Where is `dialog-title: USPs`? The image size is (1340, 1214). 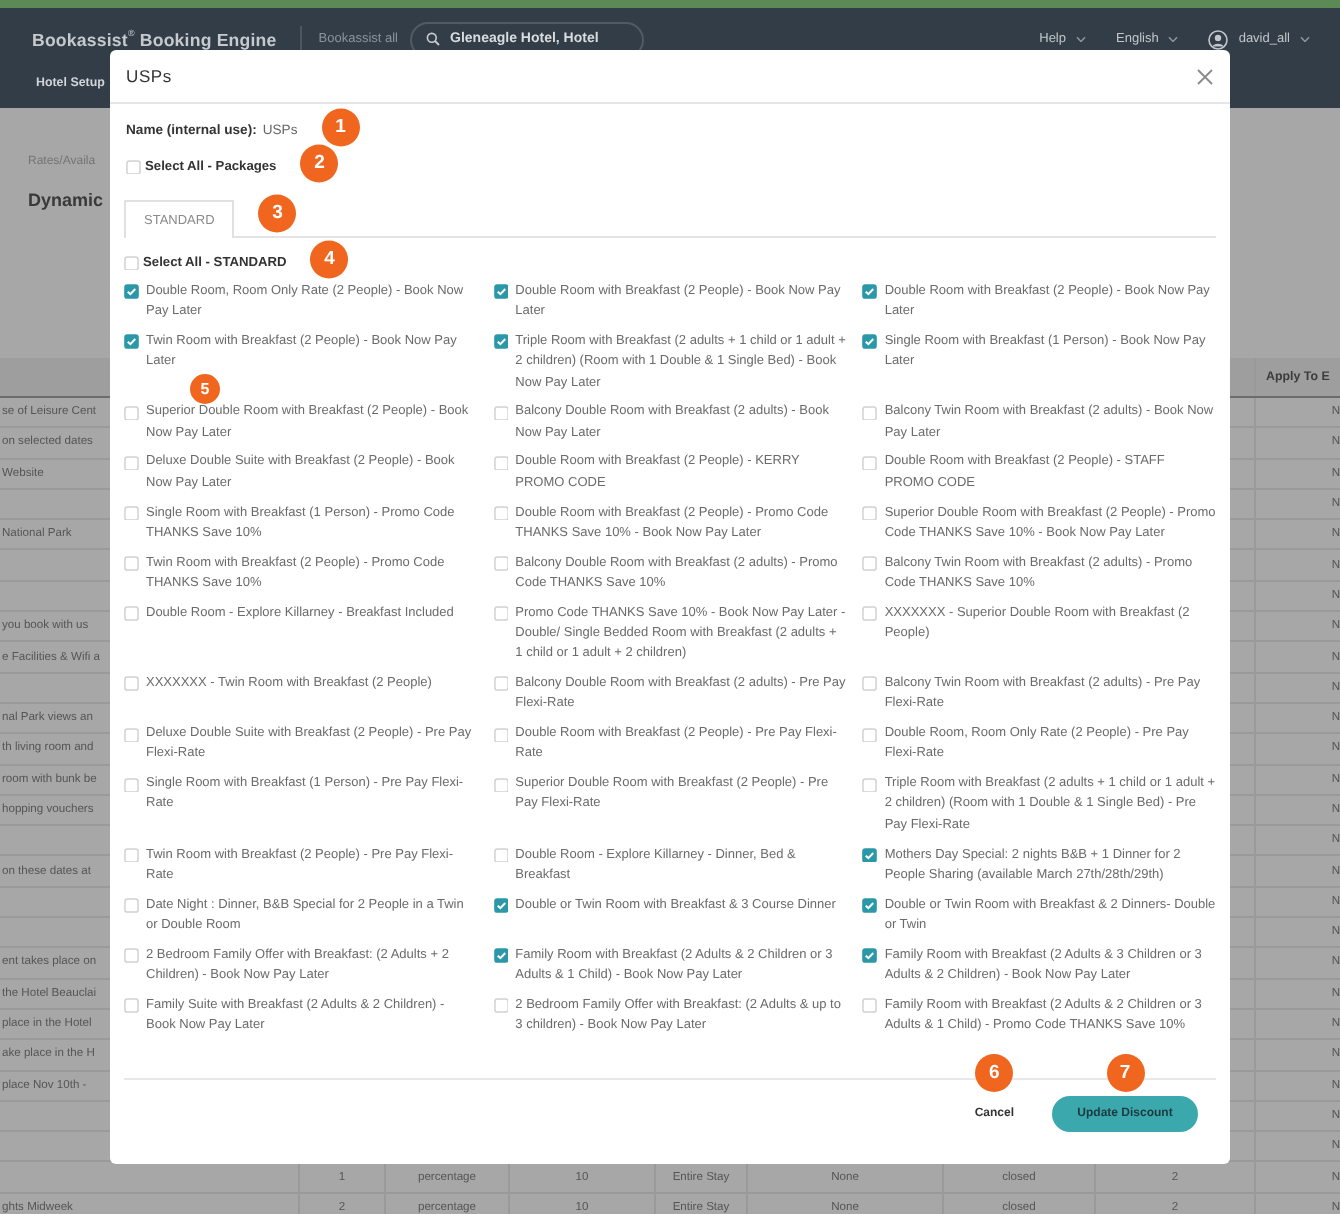
dialog-title: USPs is located at coordinates (149, 76).